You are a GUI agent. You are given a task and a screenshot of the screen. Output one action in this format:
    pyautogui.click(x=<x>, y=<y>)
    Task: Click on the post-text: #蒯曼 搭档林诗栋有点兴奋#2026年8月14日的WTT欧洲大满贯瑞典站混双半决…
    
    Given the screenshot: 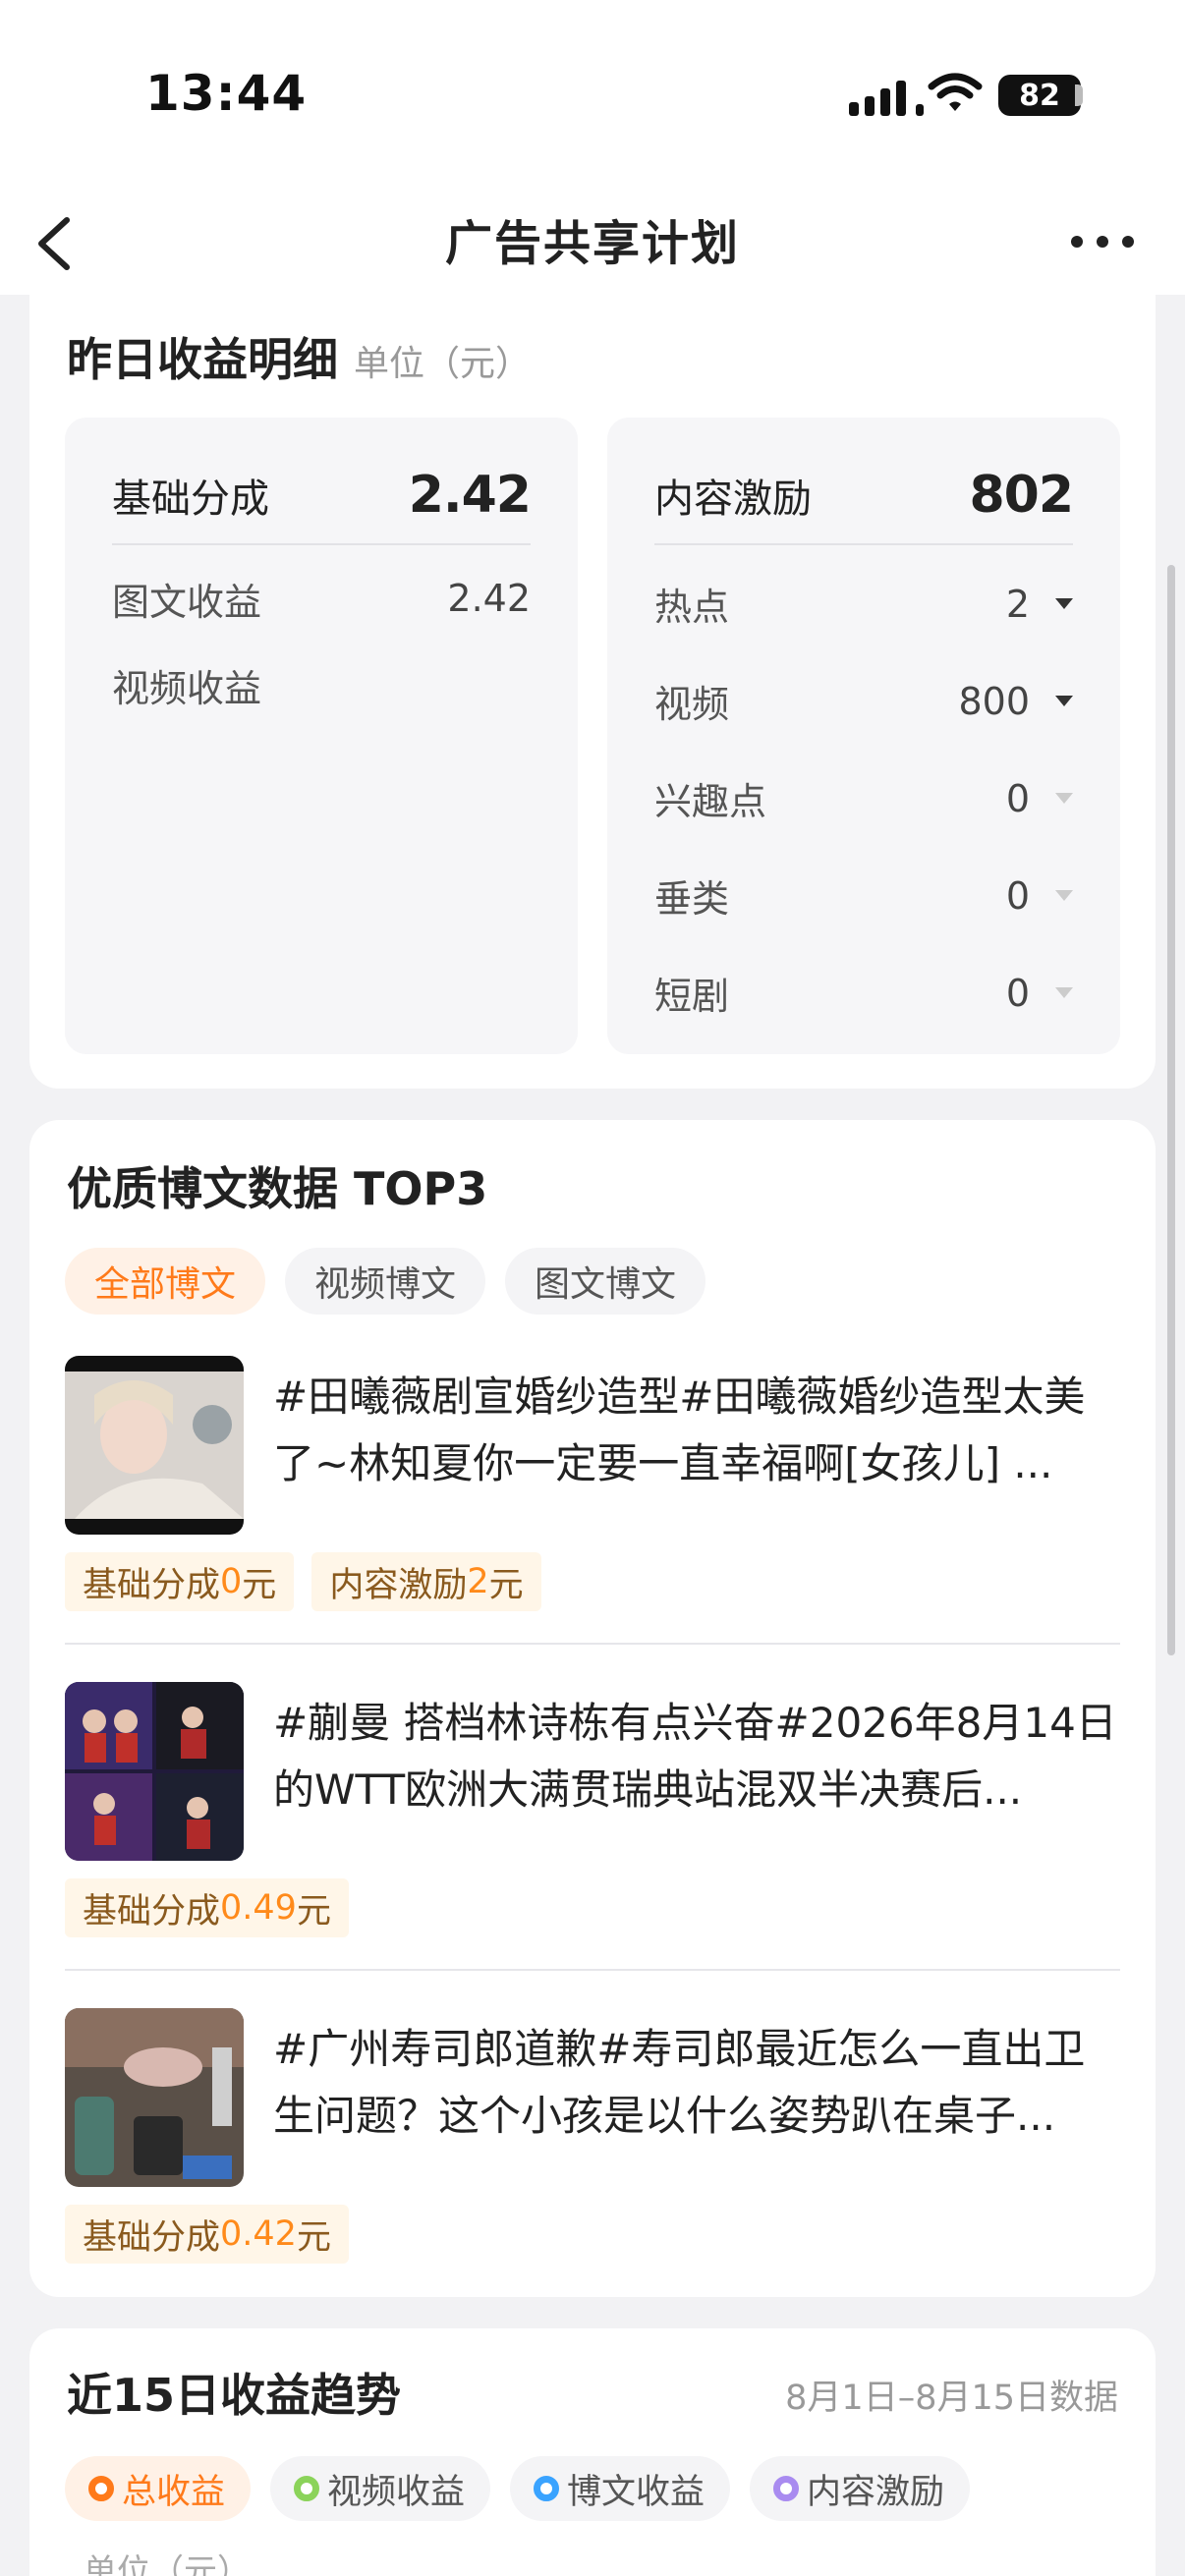 What is the action you would take?
    pyautogui.click(x=695, y=1756)
    